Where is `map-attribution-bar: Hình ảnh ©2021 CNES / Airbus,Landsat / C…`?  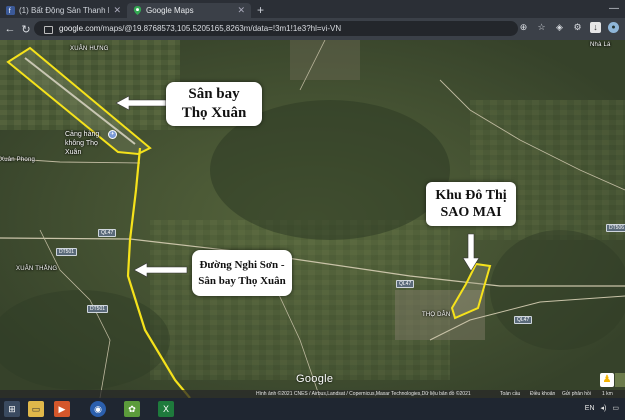 map-attribution-bar: Hình ảnh ©2021 CNES / Airbus,Landsat / C… is located at coordinates (312, 394).